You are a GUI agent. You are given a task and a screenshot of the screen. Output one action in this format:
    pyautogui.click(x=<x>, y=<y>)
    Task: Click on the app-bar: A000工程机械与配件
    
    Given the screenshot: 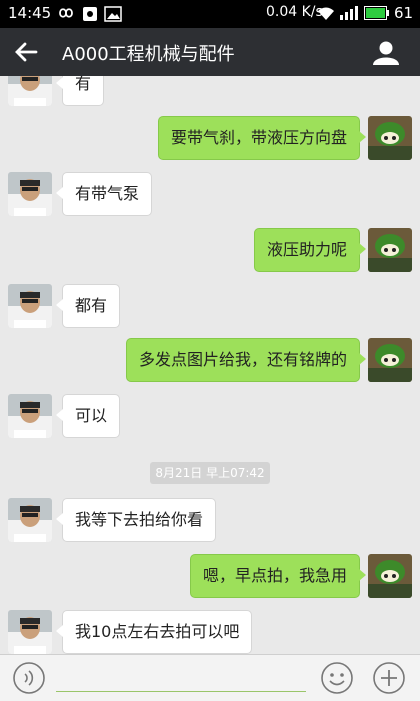 What is the action you would take?
    pyautogui.click(x=210, y=52)
    